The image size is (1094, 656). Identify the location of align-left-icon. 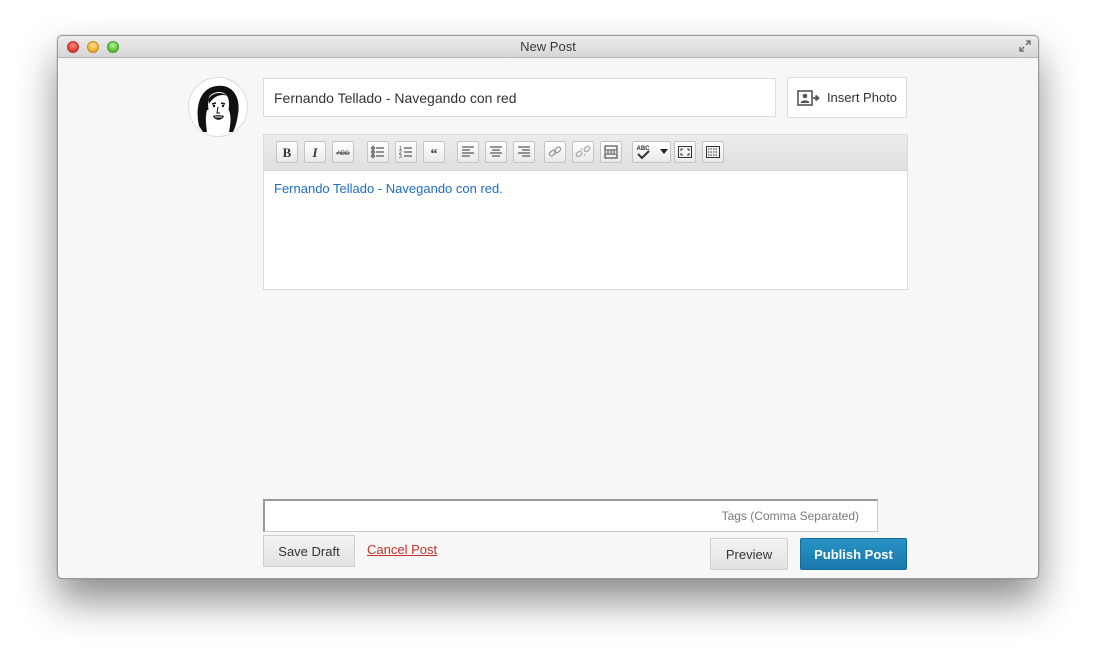
(468, 151).